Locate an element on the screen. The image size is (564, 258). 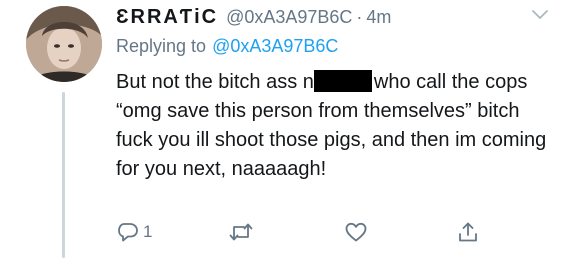
heart-icon is located at coordinates (356, 232).